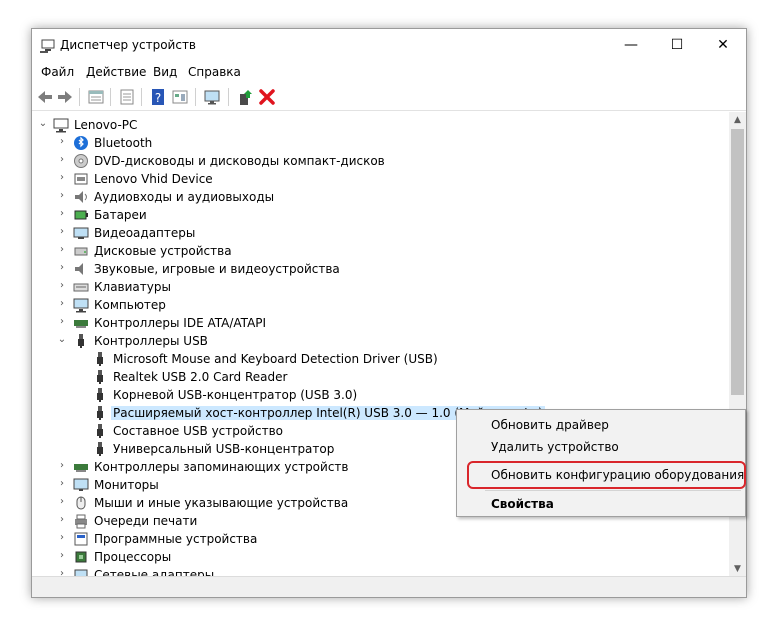 This screenshot has height=629, width=779. I want to click on device-category-row: › Видеоадаптеры, so click(381, 233).